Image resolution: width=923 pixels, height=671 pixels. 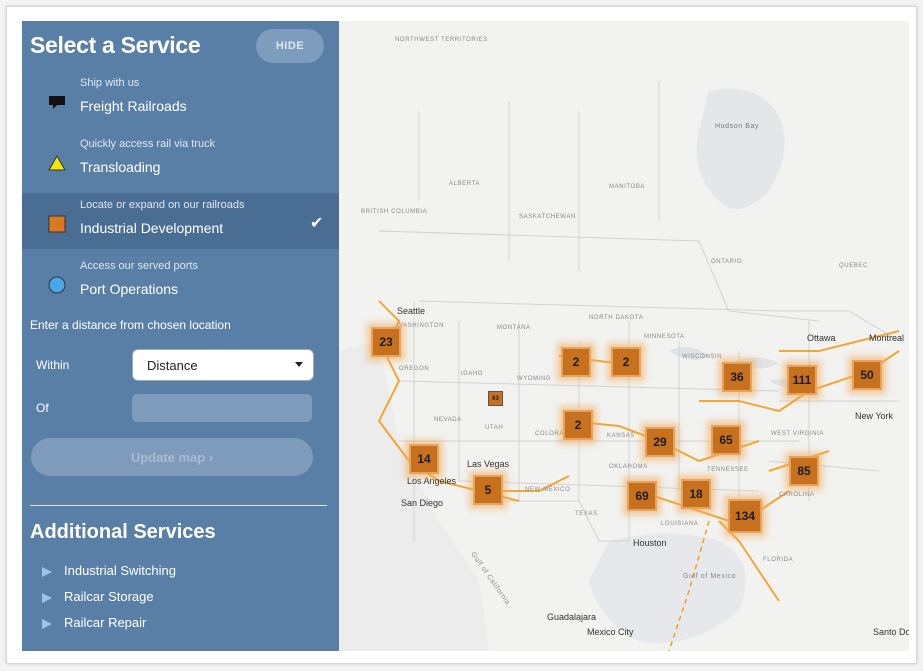 What do you see at coordinates (421, 326) in the screenshot?
I see `label-washington: WASHINGTON` at bounding box center [421, 326].